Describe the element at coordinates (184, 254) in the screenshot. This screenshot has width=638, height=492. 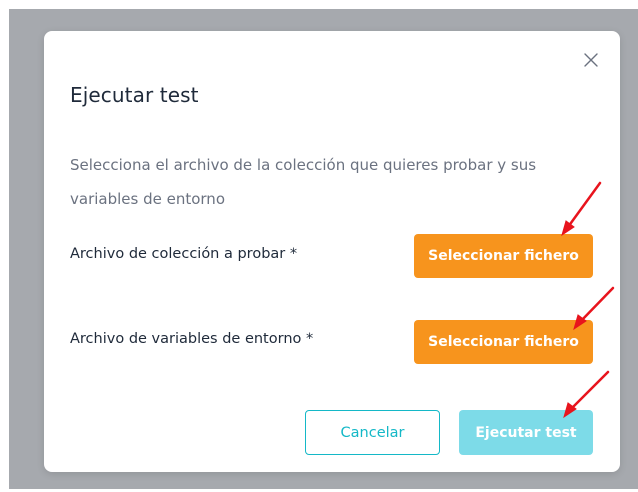
I see `collection-file-label: Archivo de colección a probar *` at that location.